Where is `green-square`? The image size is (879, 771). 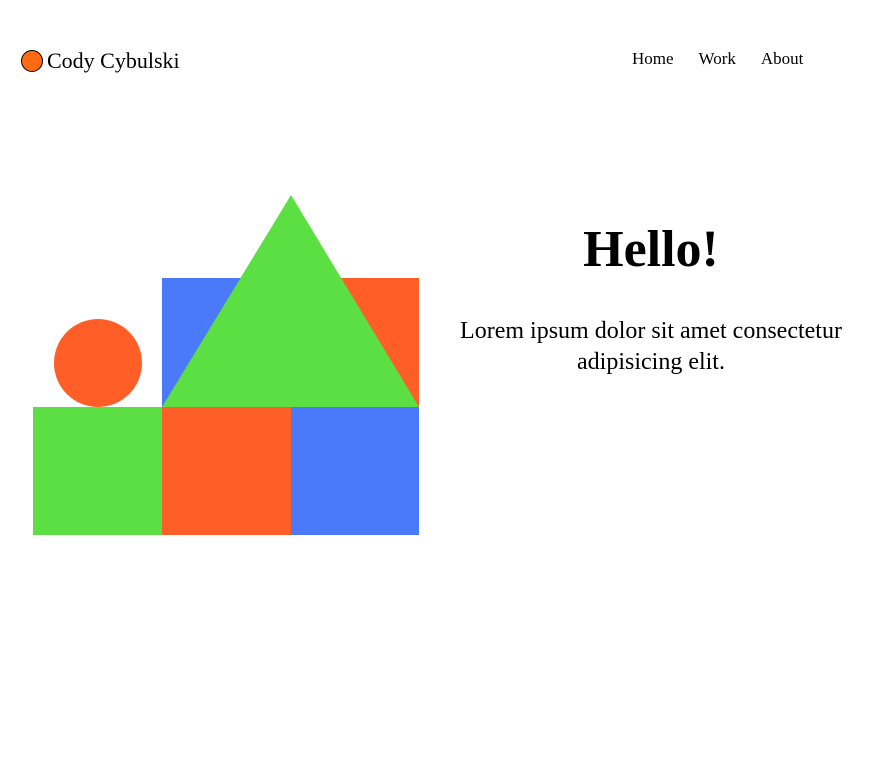
green-square is located at coordinates (97, 471).